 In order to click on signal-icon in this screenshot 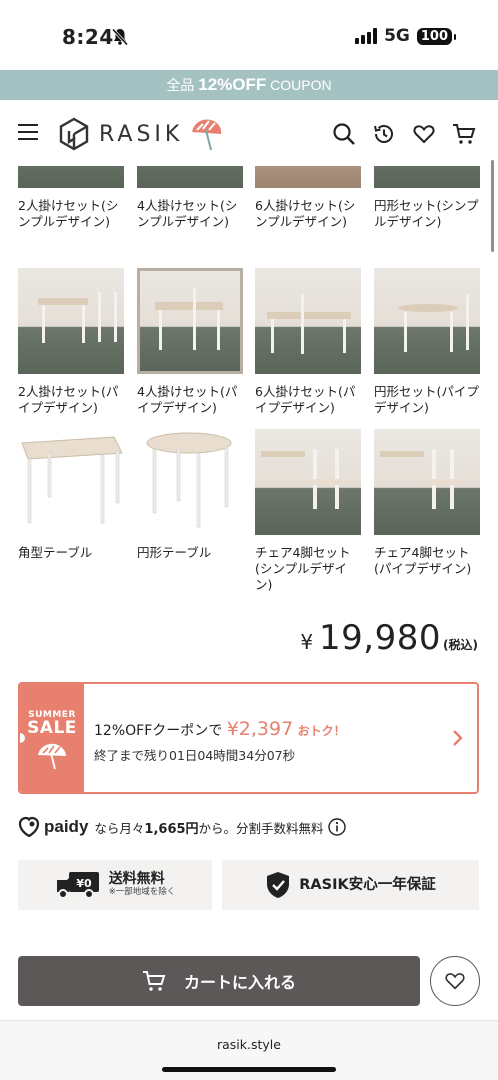, I will do `click(366, 36)`.